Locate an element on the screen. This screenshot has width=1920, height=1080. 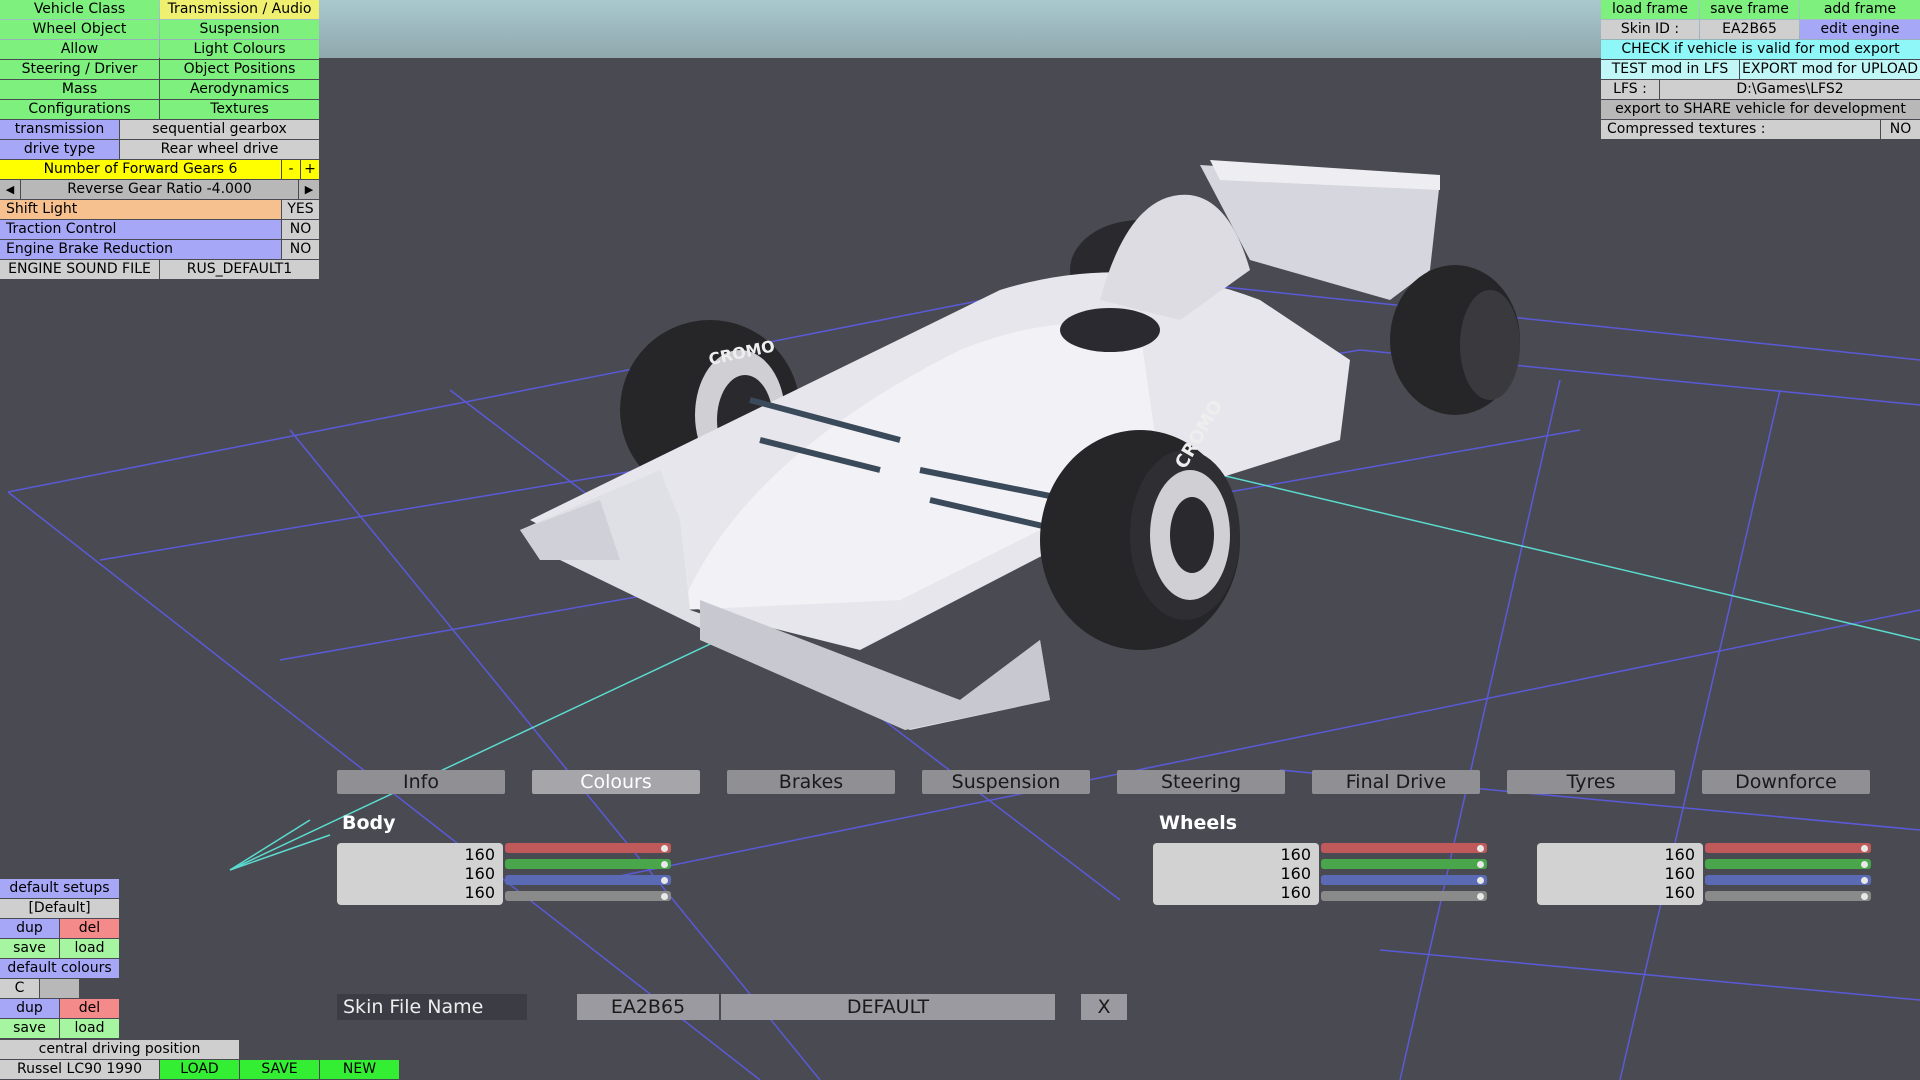
tab-steering: Steering is located at coordinates (1201, 782).